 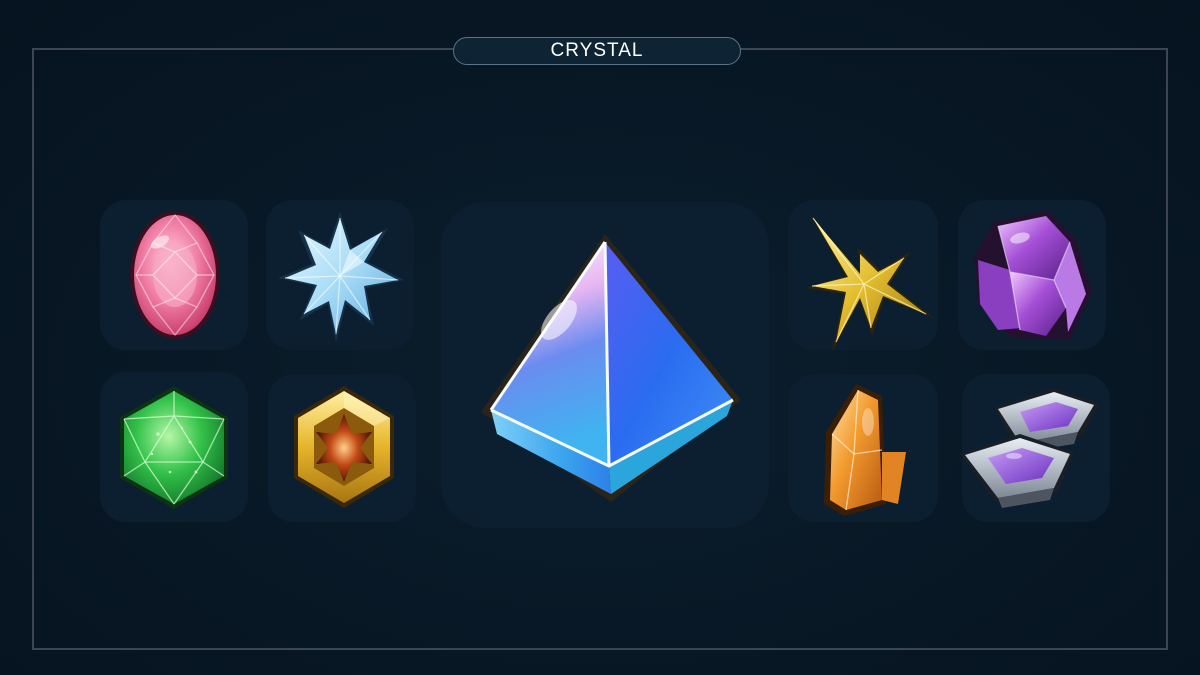 I want to click on crystal-slot-gold-fire, so click(x=342, y=448).